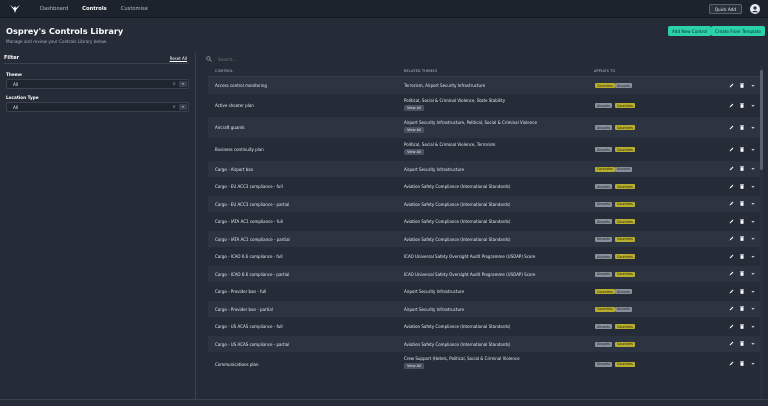  I want to click on nav-customise: Customise, so click(134, 9).